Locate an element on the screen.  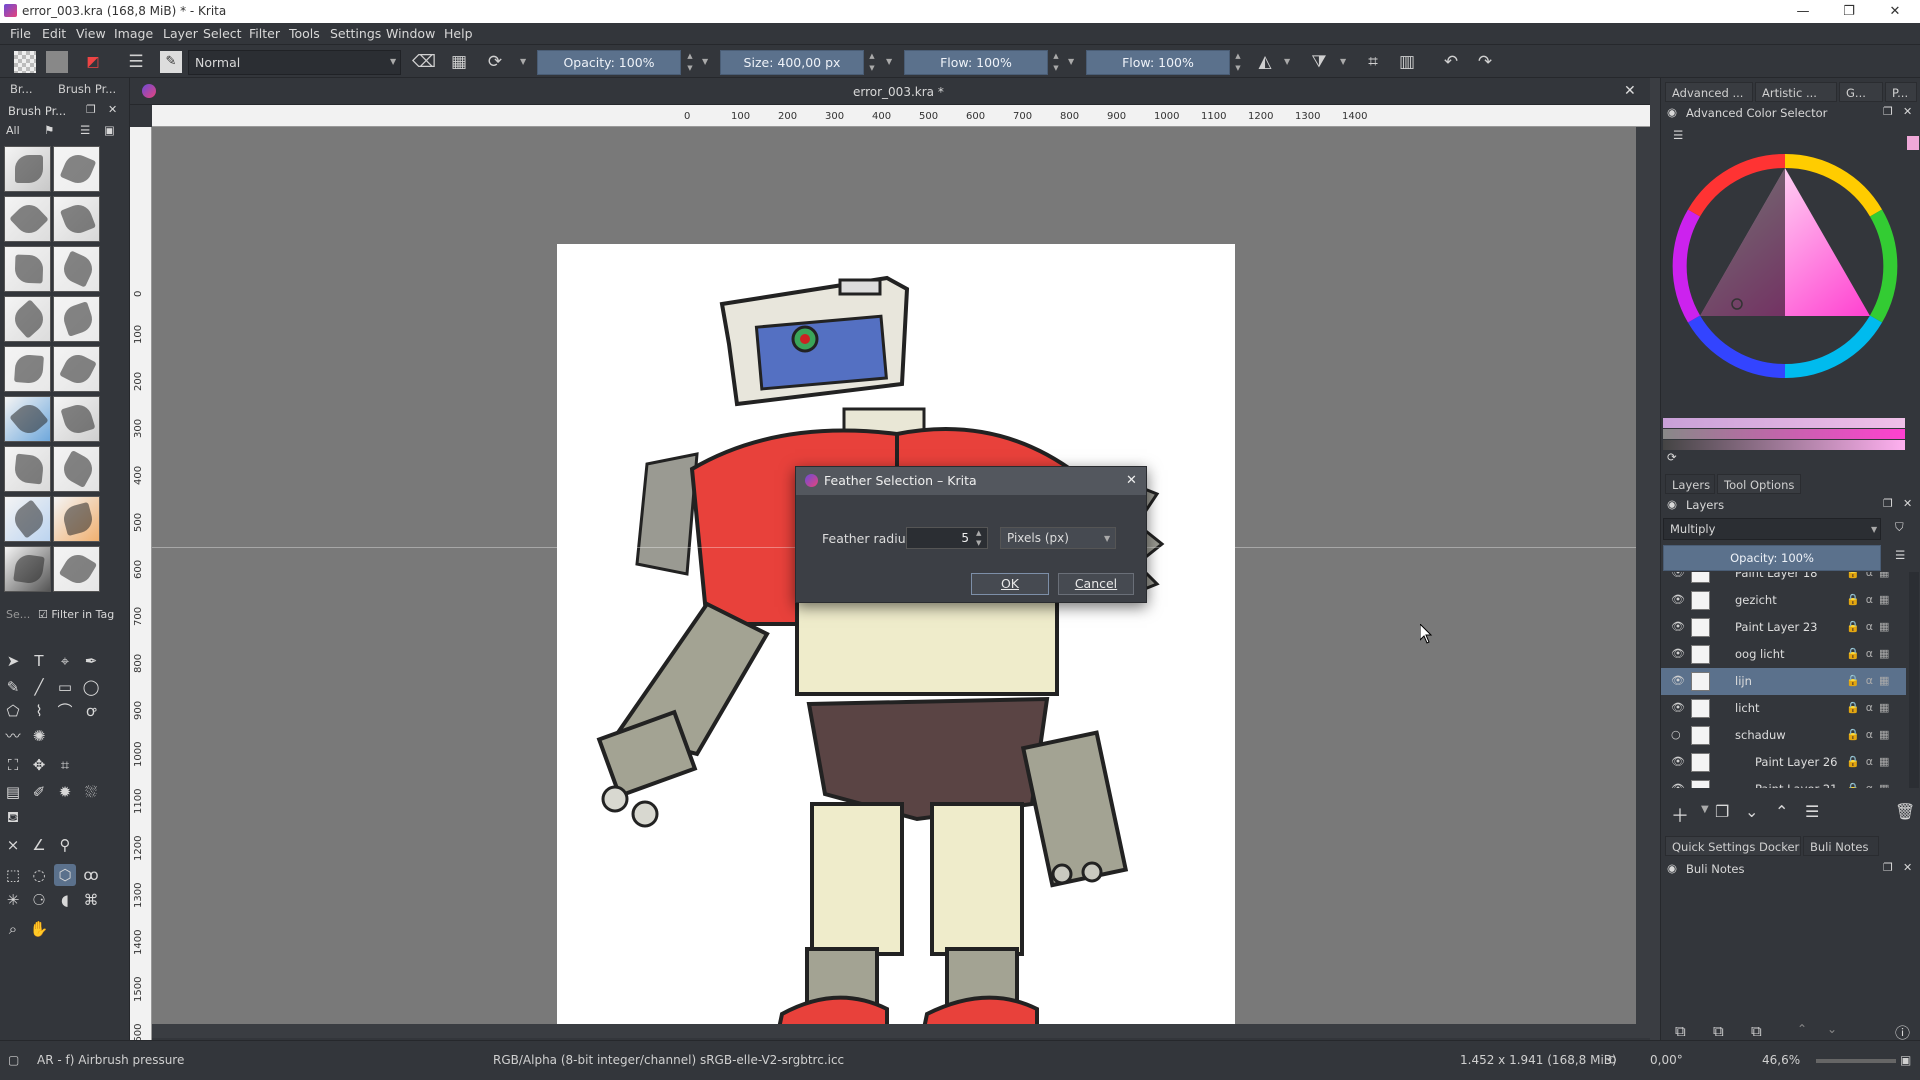
layer-row: 👁 oog licht 🔒α▦ is located at coordinates (1783, 654).